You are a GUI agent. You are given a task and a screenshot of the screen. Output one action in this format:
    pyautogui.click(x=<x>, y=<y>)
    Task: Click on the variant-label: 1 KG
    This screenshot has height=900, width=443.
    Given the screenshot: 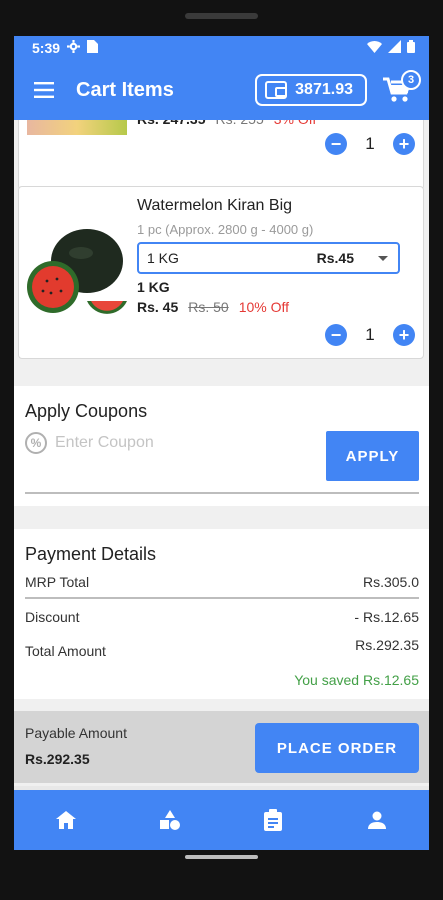 What is the action you would take?
    pyautogui.click(x=163, y=258)
    